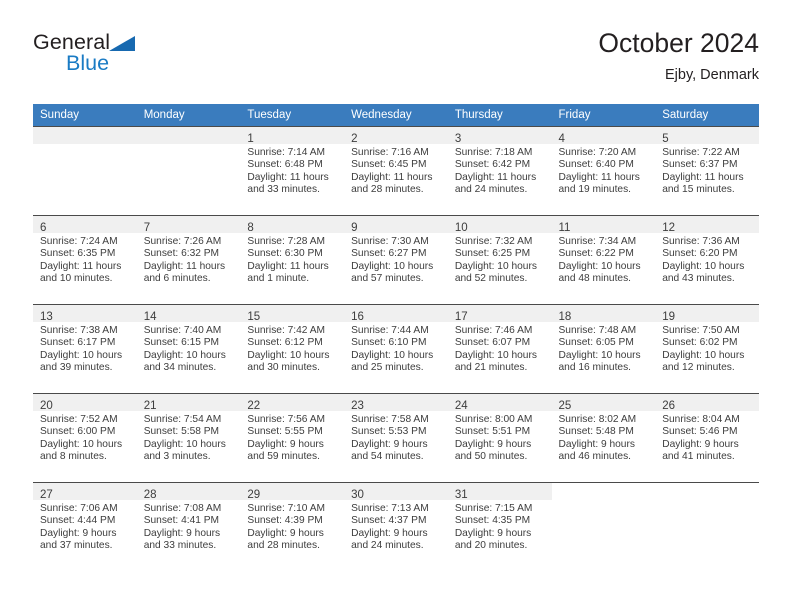 This screenshot has height=612, width=792. I want to click on sunset-time: Sunset: 6:45 PM, so click(389, 165).